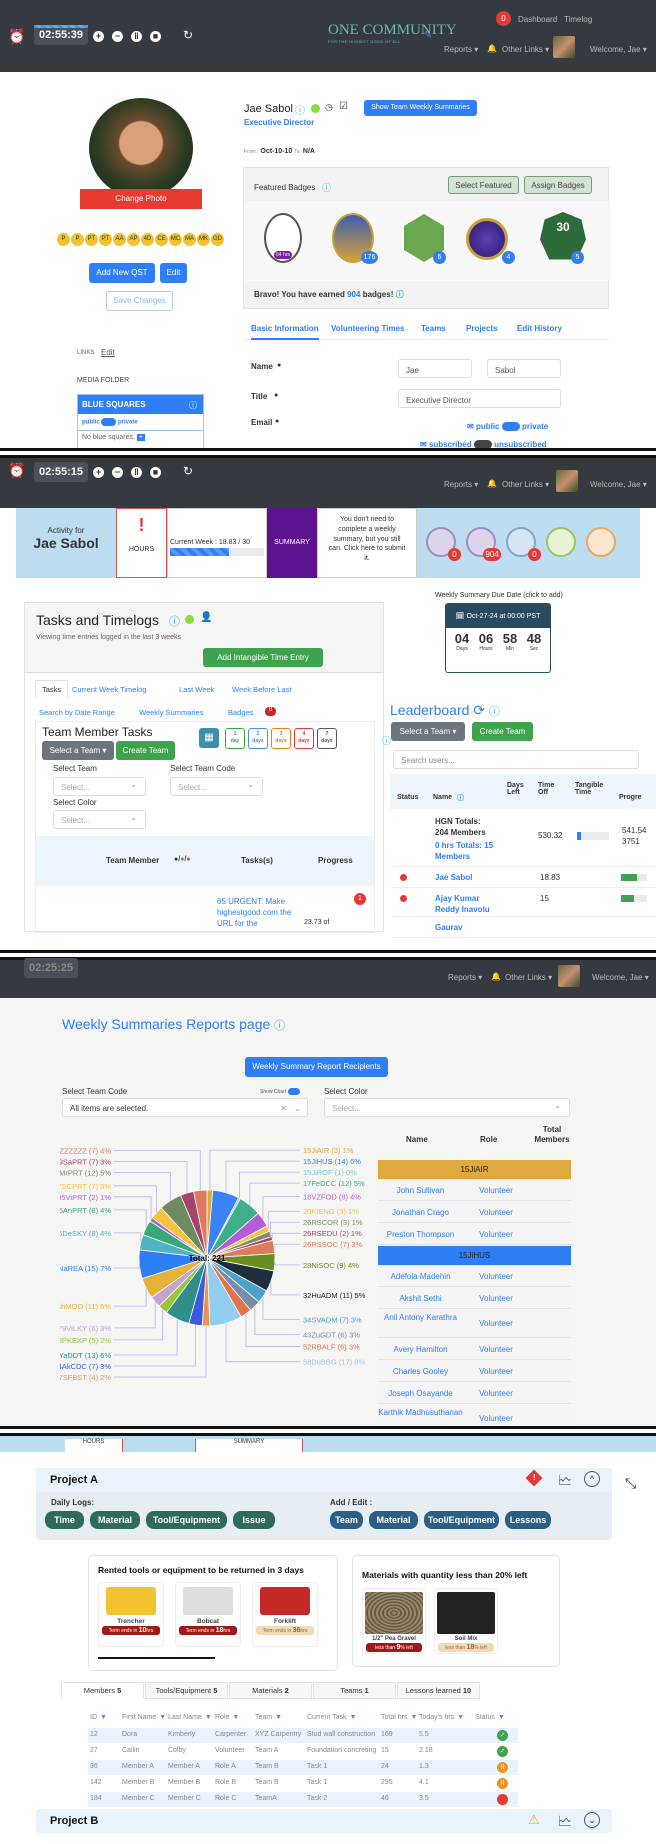 This screenshot has height=1844, width=656. I want to click on day-filter-1: 1 day, so click(235, 738).